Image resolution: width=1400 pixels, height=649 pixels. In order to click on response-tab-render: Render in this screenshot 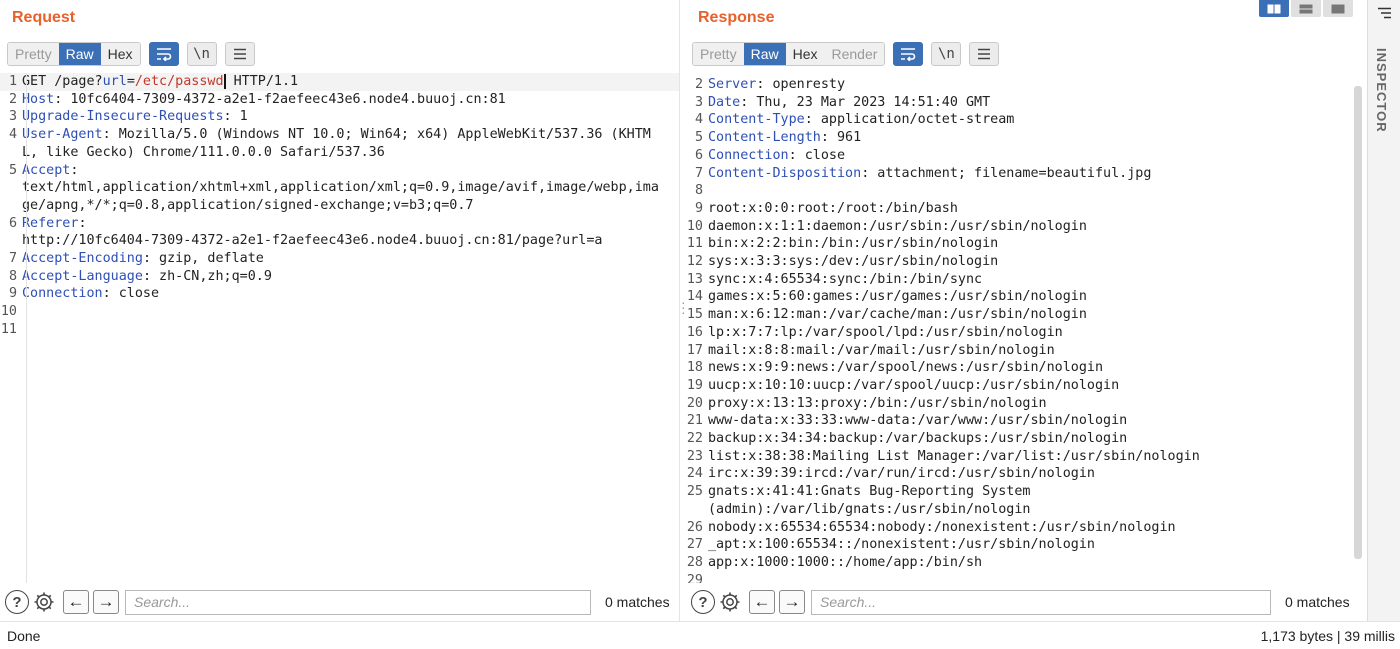, I will do `click(854, 54)`.